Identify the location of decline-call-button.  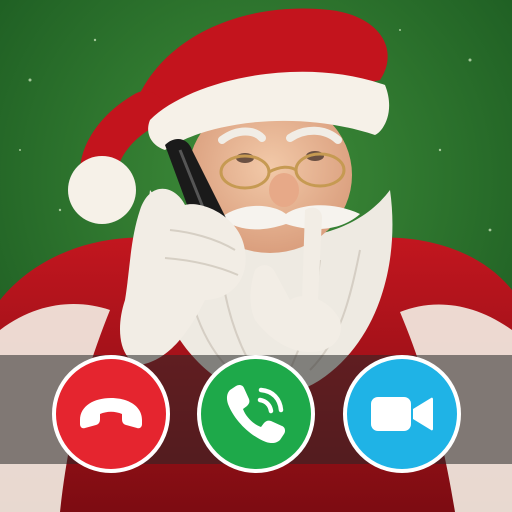
(111, 414).